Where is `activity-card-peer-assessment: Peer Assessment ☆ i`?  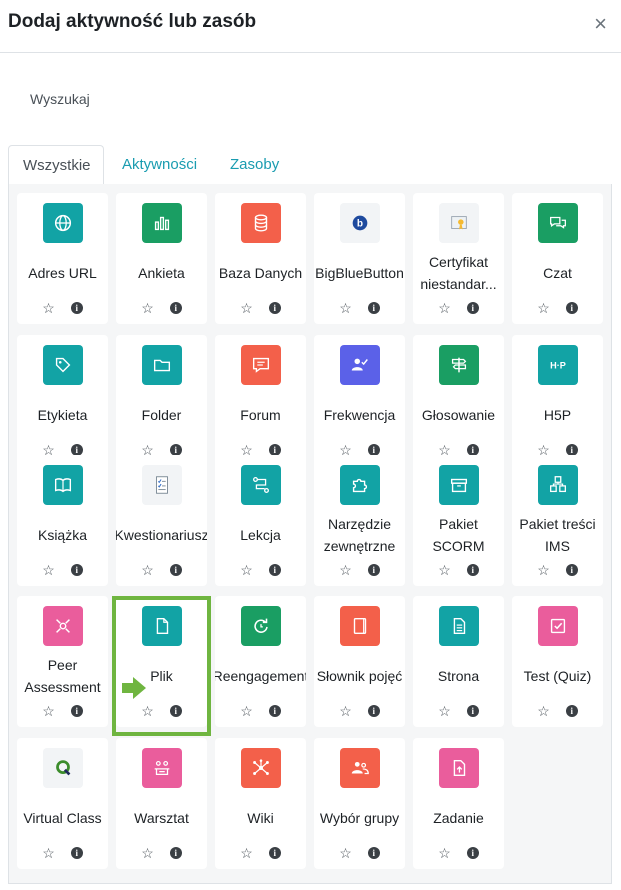
activity-card-peer-assessment: Peer Assessment ☆ i is located at coordinates (62, 661).